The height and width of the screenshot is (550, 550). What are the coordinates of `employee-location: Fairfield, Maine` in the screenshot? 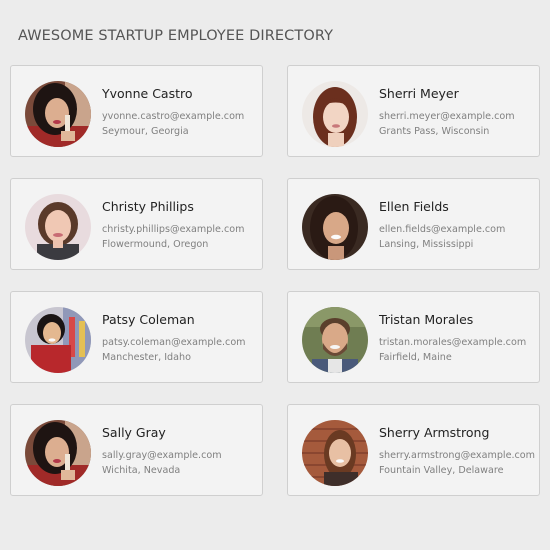 It's located at (415, 357).